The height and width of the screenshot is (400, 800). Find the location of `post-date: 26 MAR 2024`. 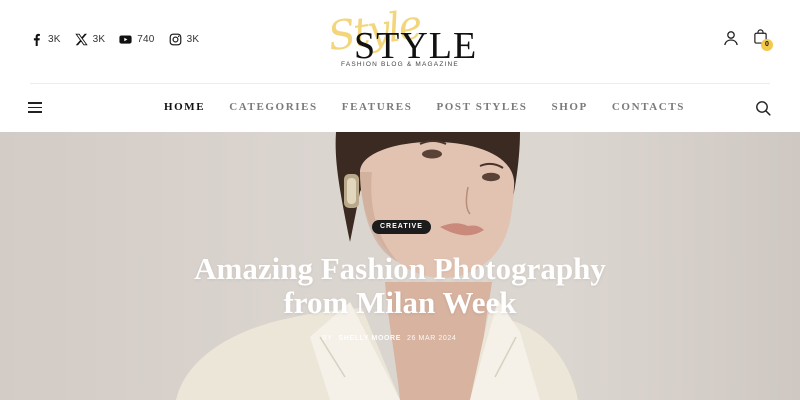

post-date: 26 MAR 2024 is located at coordinates (431, 338).